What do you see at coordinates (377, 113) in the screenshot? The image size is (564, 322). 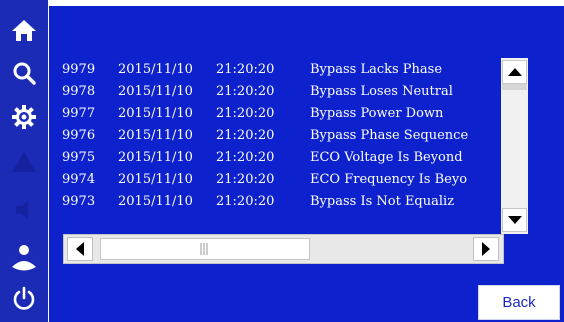 I see `event-description: Bypass Power Down` at bounding box center [377, 113].